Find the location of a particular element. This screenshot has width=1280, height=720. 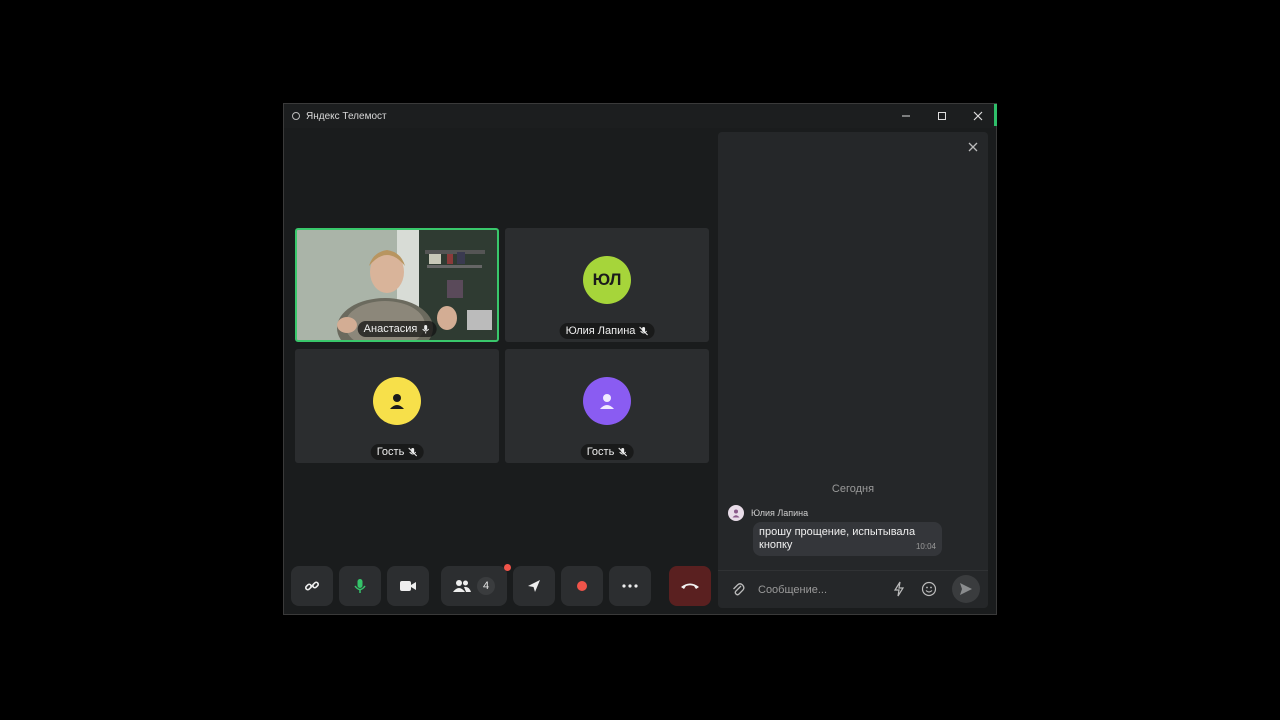

end-call-button is located at coordinates (690, 586).